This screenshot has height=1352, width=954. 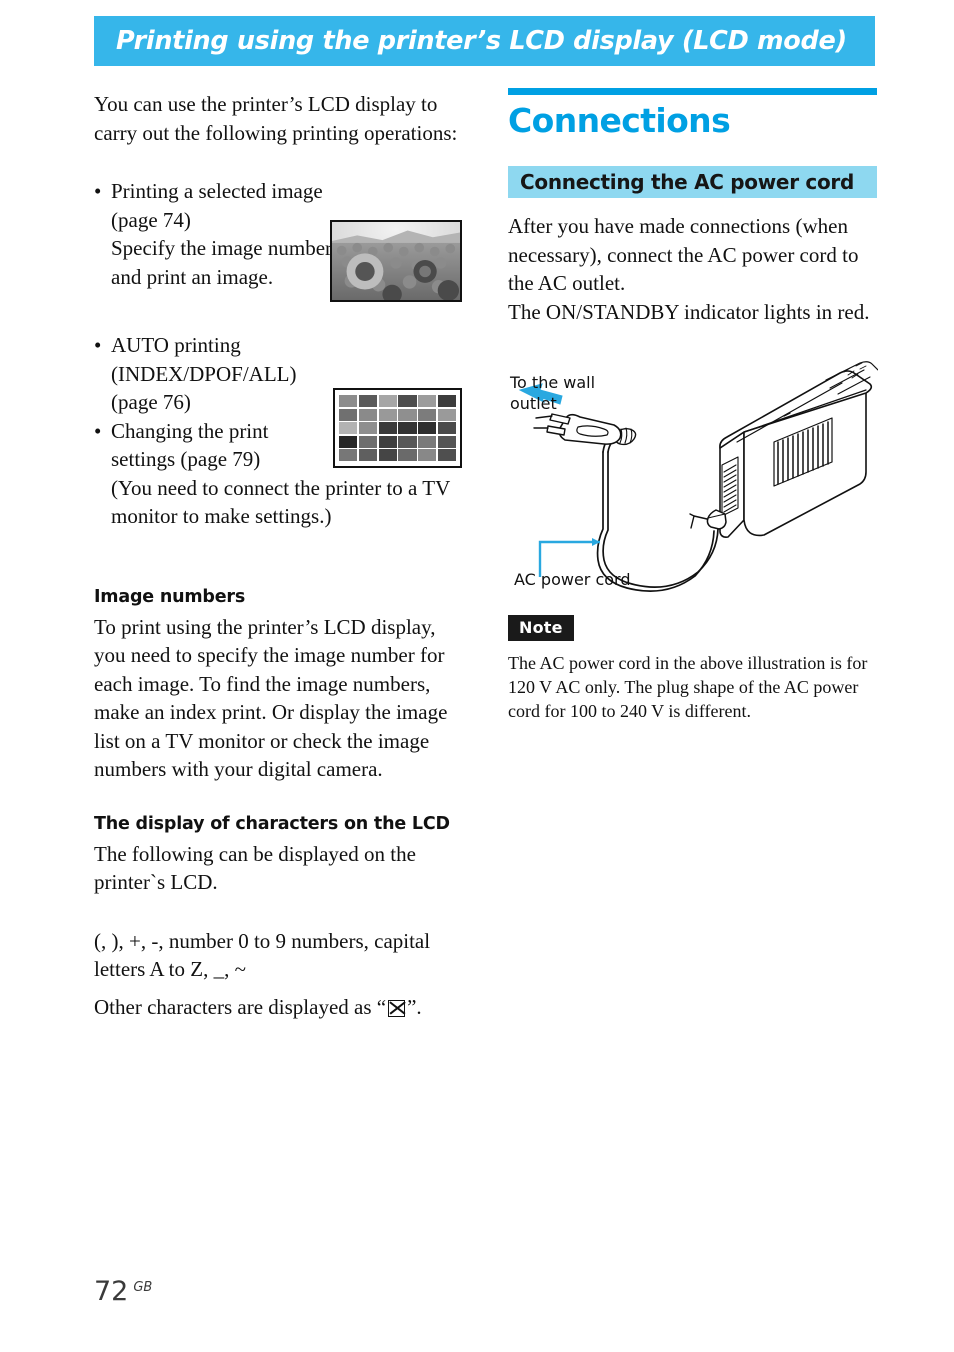 I want to click on page-region-code: GB, so click(x=143, y=1287).